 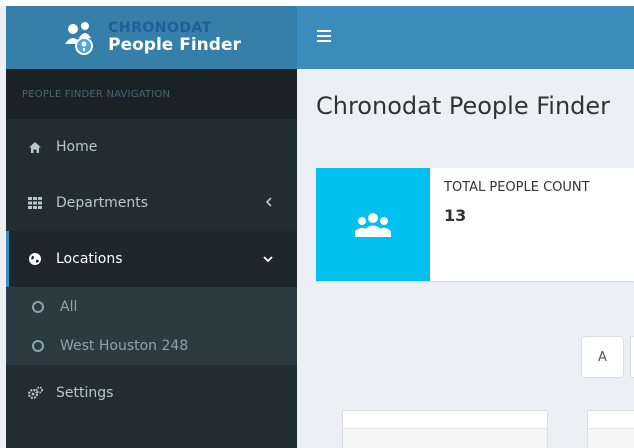 What do you see at coordinates (35, 203) in the screenshot?
I see `grid-icon` at bounding box center [35, 203].